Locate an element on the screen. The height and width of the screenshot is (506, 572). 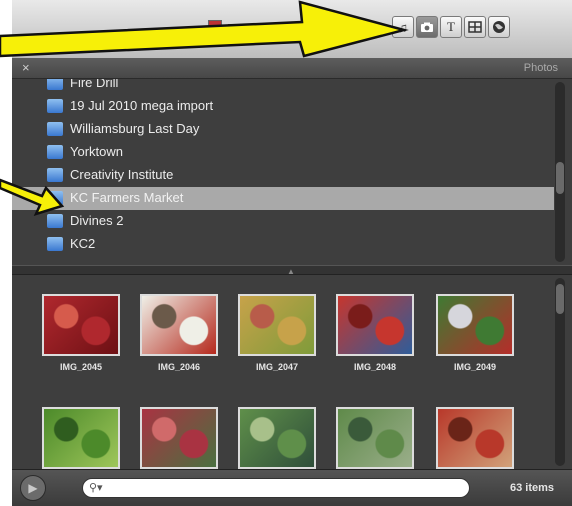
bottom-bar: ▶ ⚲▾ 63 items is located at coordinates (292, 487).